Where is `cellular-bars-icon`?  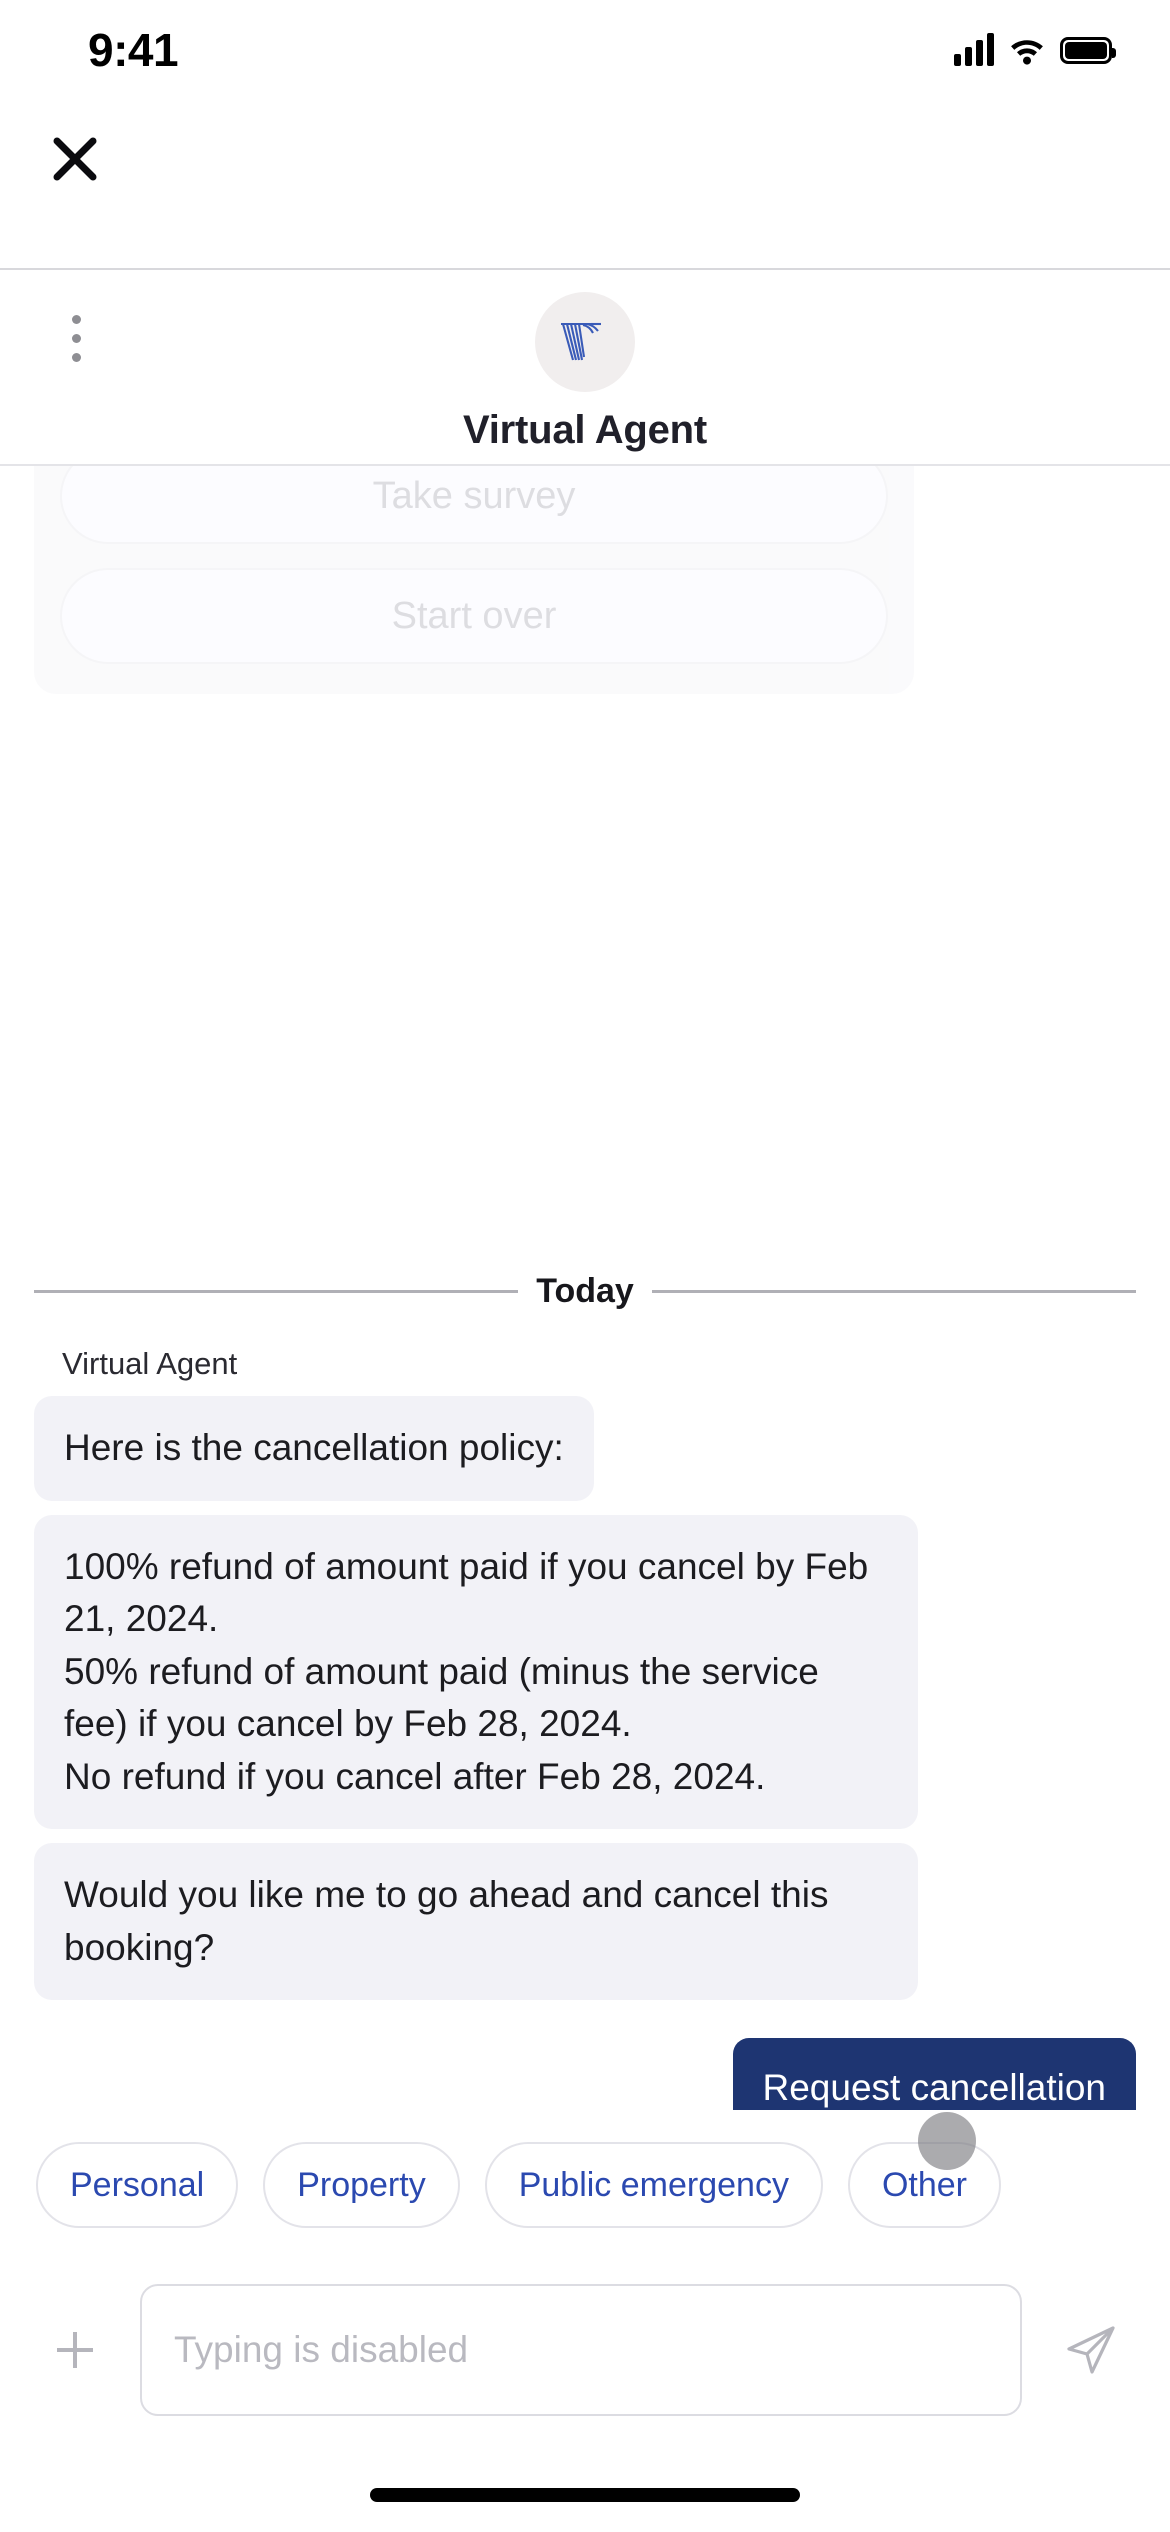
cellular-bars-icon is located at coordinates (974, 49).